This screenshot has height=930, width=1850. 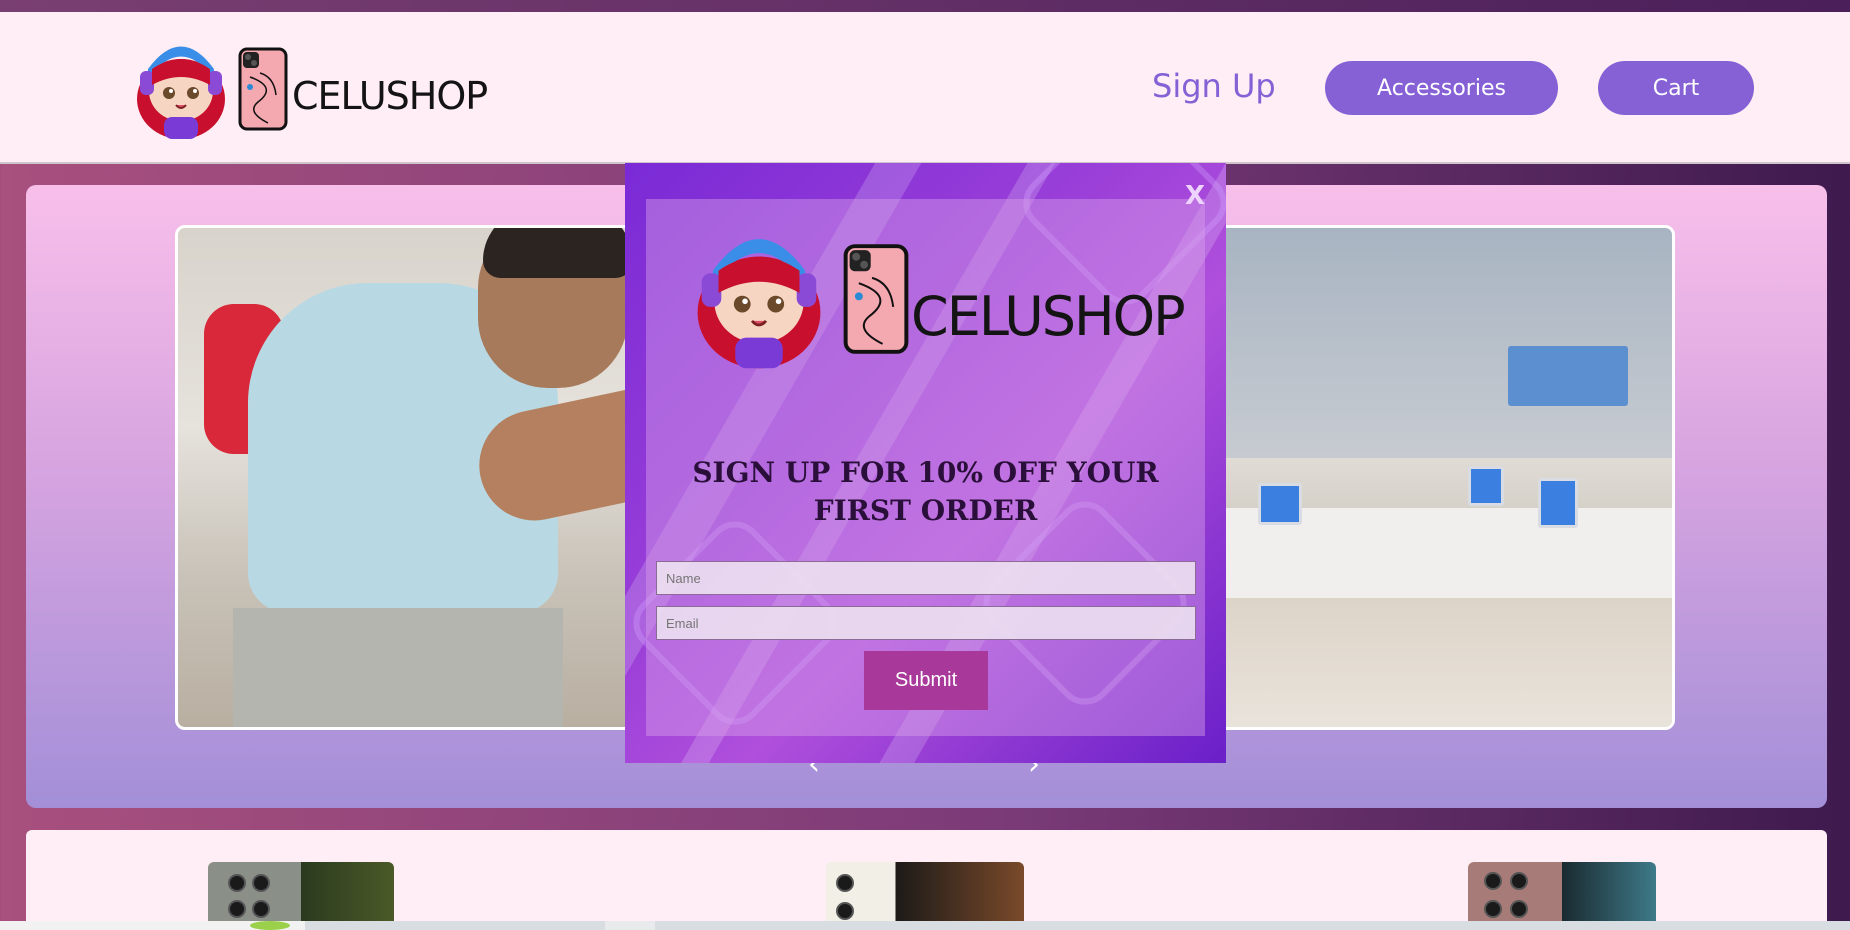 I want to click on nav-cart-button: Cart, so click(x=1676, y=88).